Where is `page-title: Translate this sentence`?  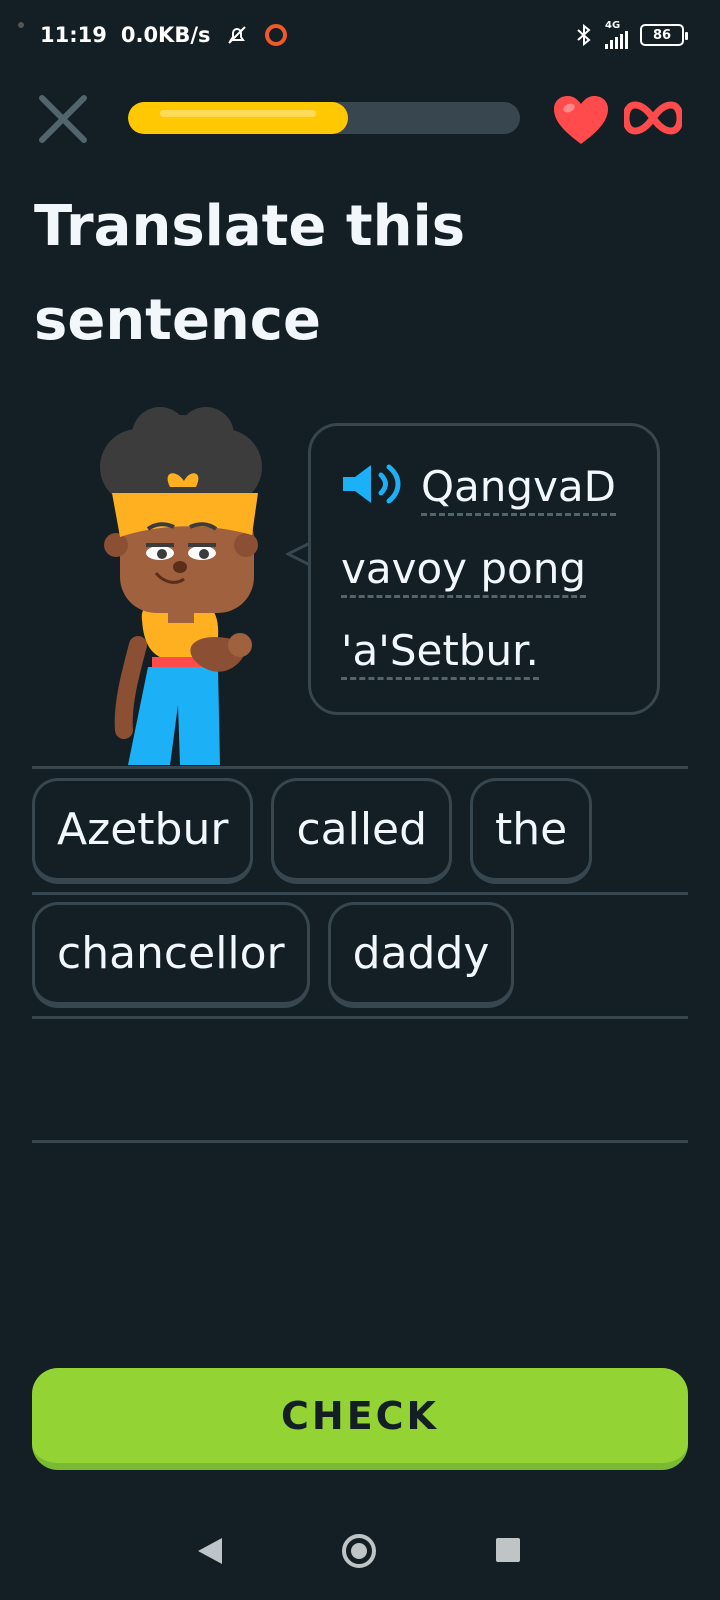 page-title: Translate this sentence is located at coordinates (250, 273).